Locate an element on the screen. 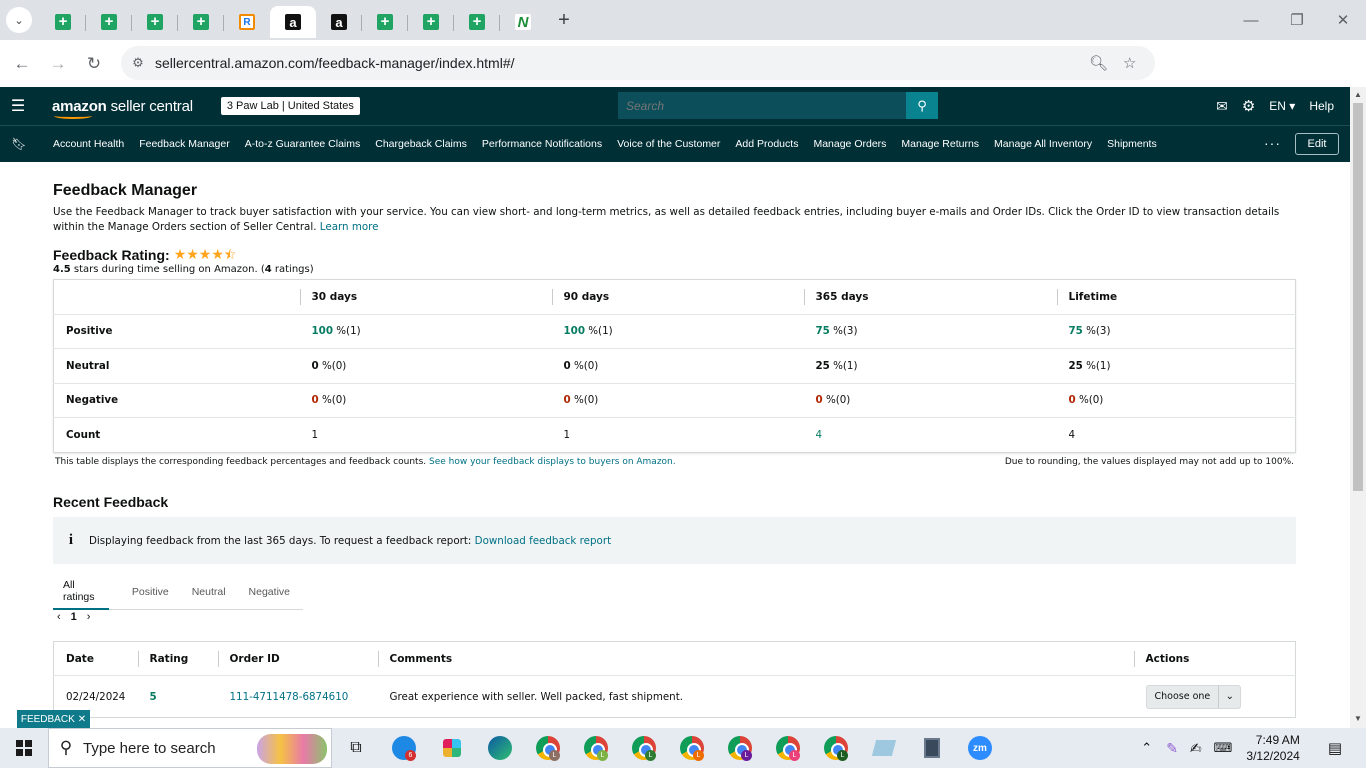  mail-app-icon: 6 is located at coordinates (404, 748).